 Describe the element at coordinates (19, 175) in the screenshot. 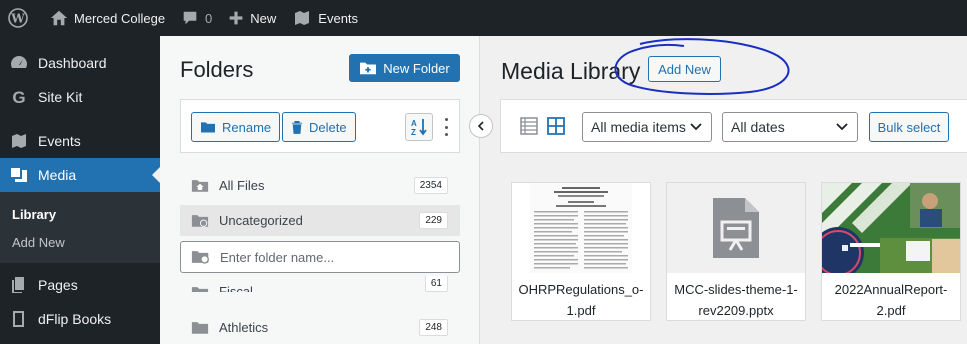

I see `media-icon` at that location.